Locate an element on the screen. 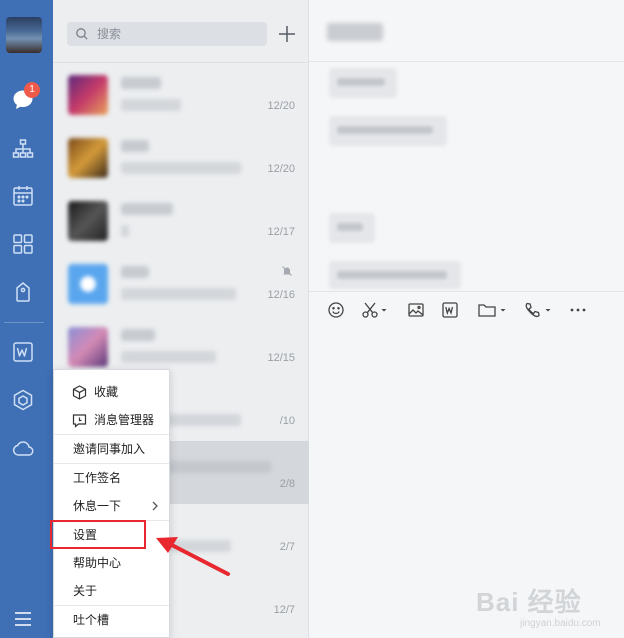 The height and width of the screenshot is (638, 624). phone-icon is located at coordinates (538, 310).